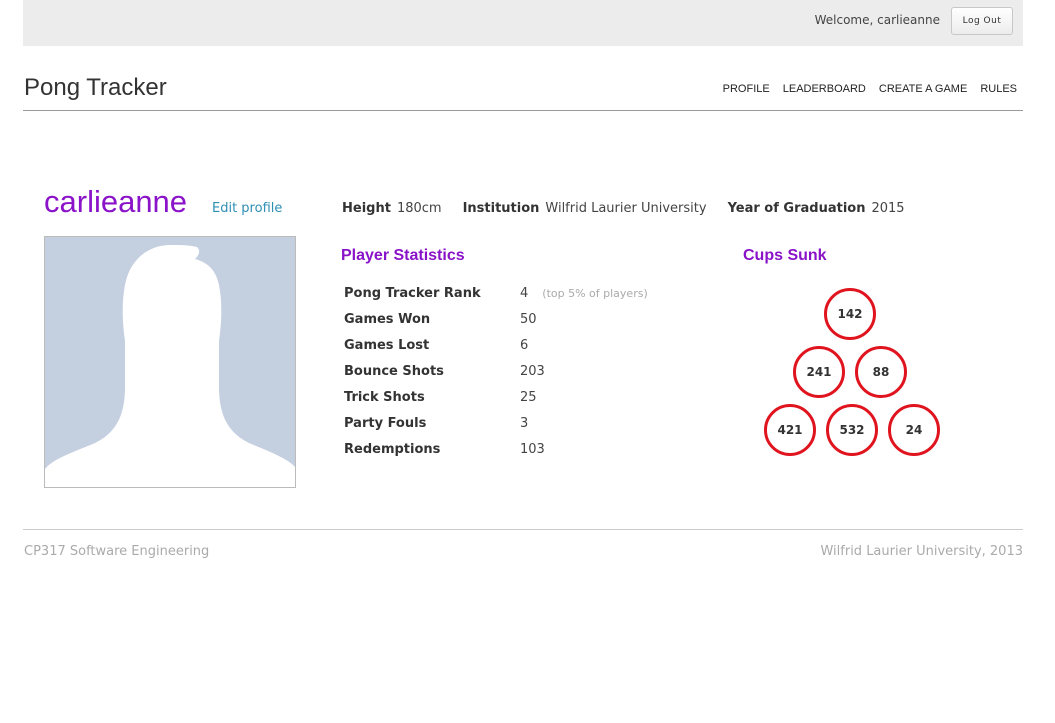 This screenshot has width=1055, height=723. What do you see at coordinates (746, 89) in the screenshot?
I see `nav-profile: PROFILE` at bounding box center [746, 89].